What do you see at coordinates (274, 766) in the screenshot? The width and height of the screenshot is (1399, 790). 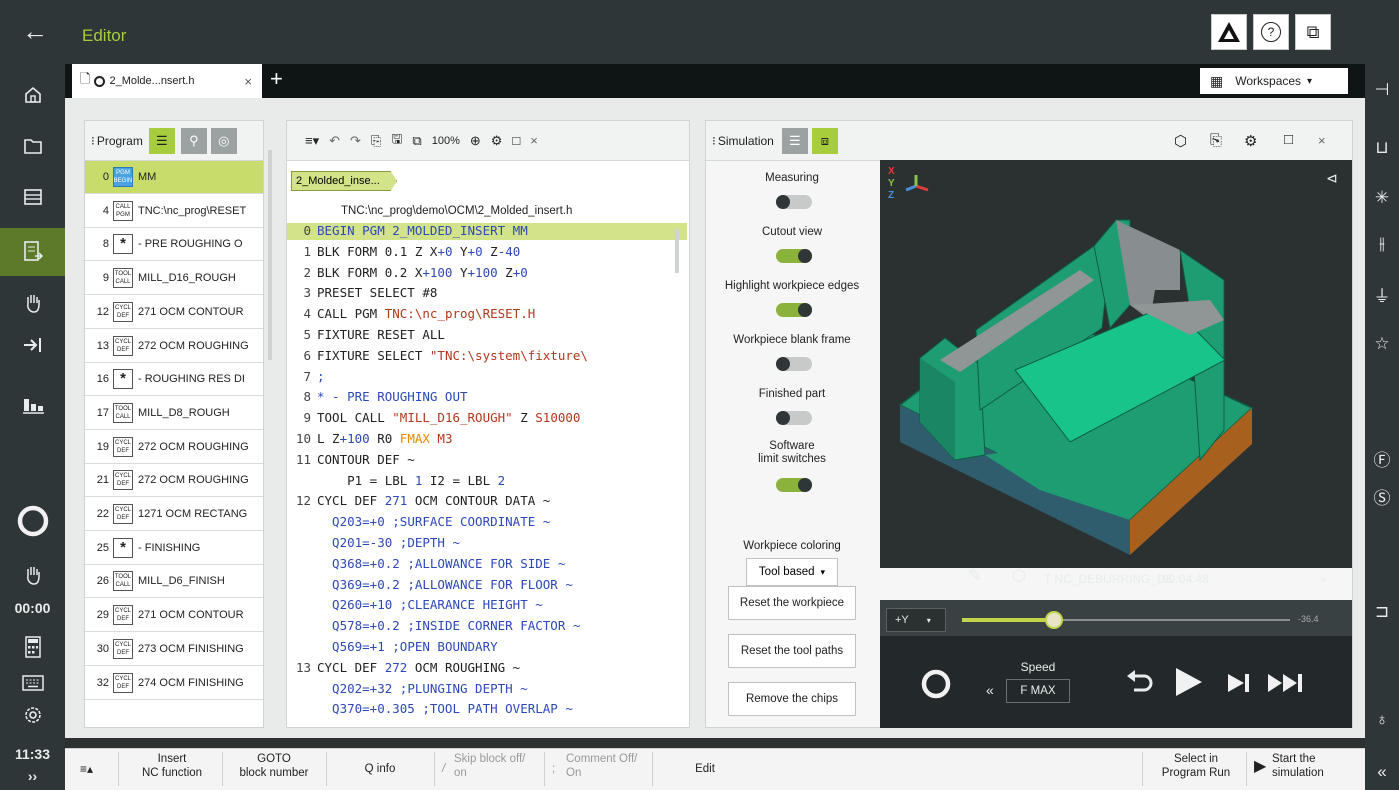 I see `goto-block-button: GOTO block number` at bounding box center [274, 766].